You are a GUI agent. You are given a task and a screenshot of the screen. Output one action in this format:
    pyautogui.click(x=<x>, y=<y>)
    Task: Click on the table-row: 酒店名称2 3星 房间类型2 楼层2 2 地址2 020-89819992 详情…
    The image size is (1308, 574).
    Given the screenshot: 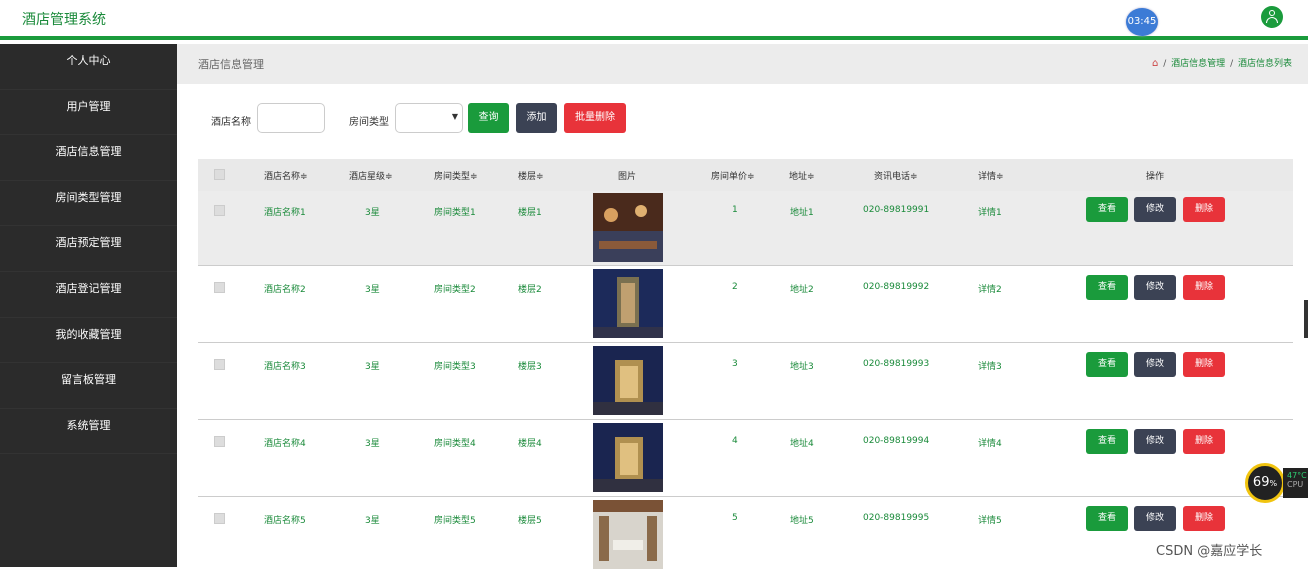 What is the action you would take?
    pyautogui.click(x=745, y=304)
    